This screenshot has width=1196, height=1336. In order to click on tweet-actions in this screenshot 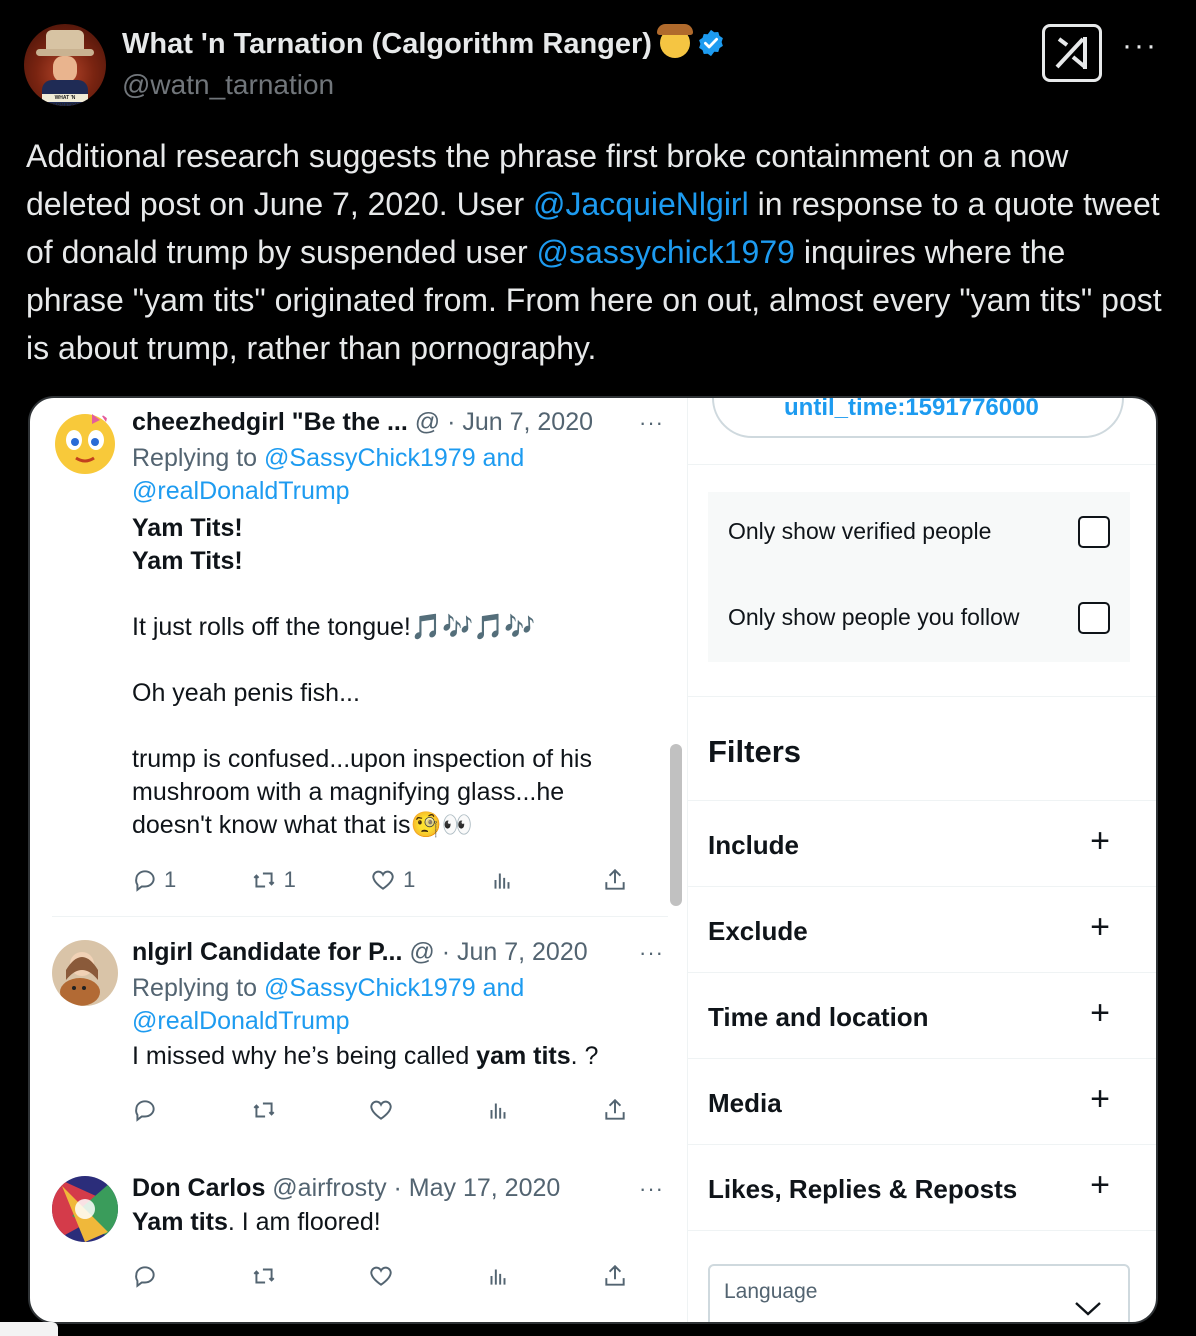, I will do `click(387, 1110)`.